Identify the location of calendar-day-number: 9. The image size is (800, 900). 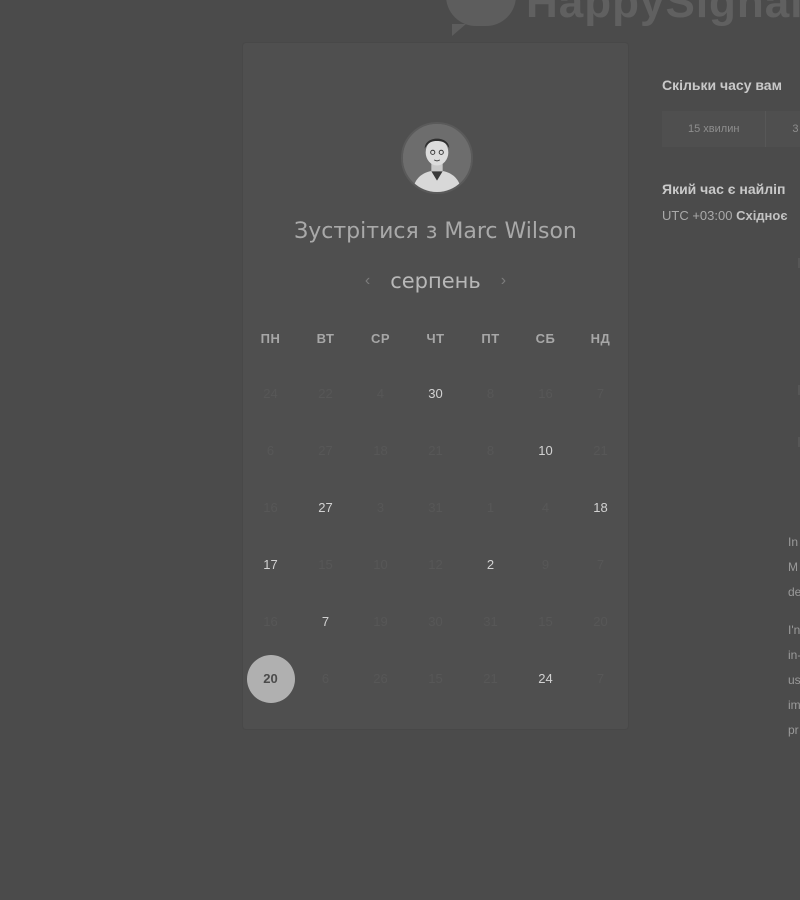
(545, 564).